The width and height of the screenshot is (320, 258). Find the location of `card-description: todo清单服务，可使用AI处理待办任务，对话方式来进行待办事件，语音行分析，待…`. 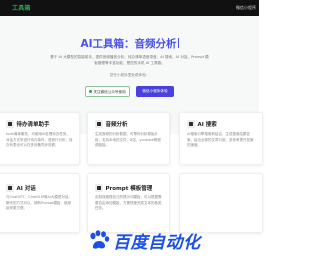

card-description: todo清单服务，可使用AI处理待办任务，对话方式来进行待办事件，语音行分析，待… is located at coordinates (39, 140).